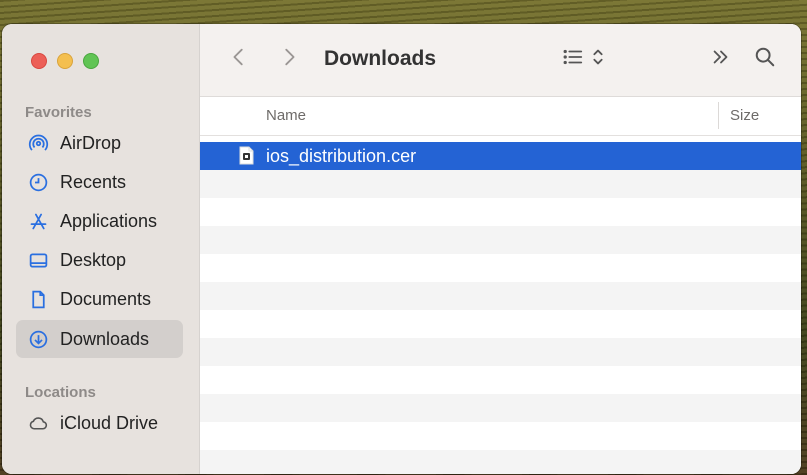 The image size is (807, 475). Describe the element at coordinates (500, 60) in the screenshot. I see `toolbar: Downloads` at that location.